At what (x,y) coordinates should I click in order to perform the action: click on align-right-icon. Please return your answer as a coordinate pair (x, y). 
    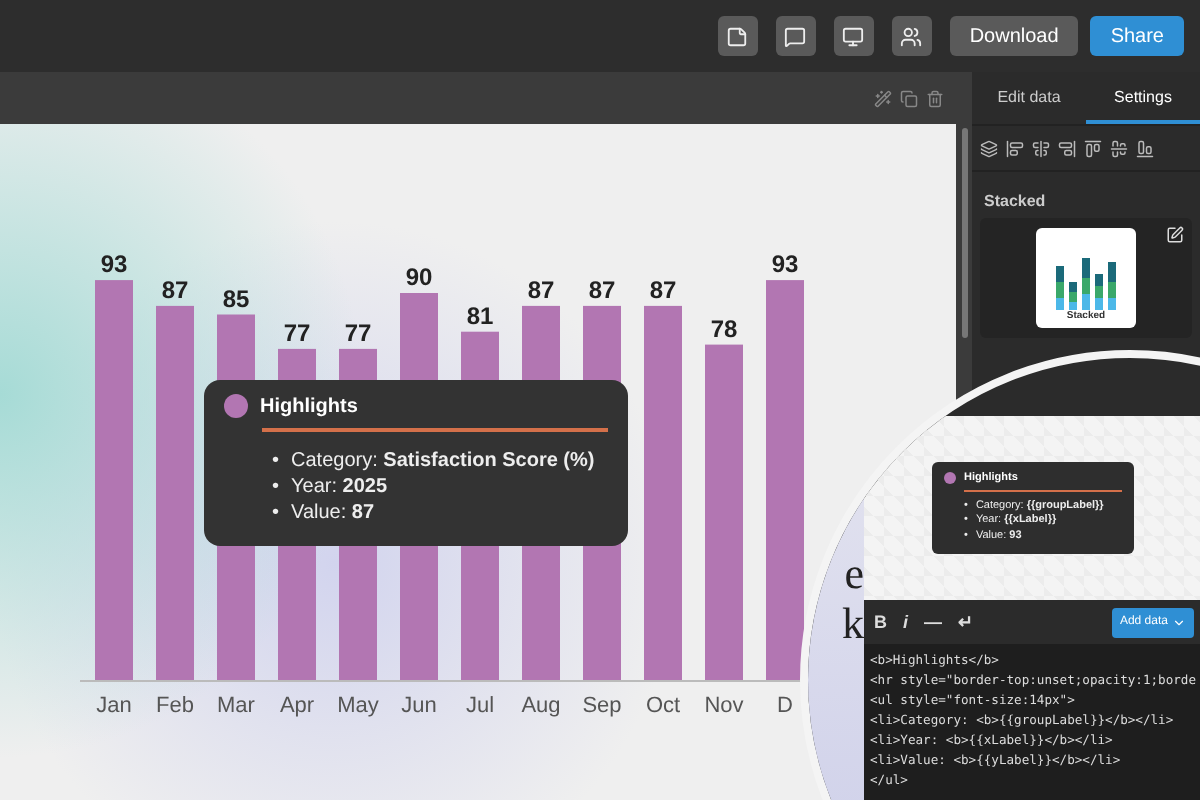
    Looking at the image, I should click on (1067, 148).